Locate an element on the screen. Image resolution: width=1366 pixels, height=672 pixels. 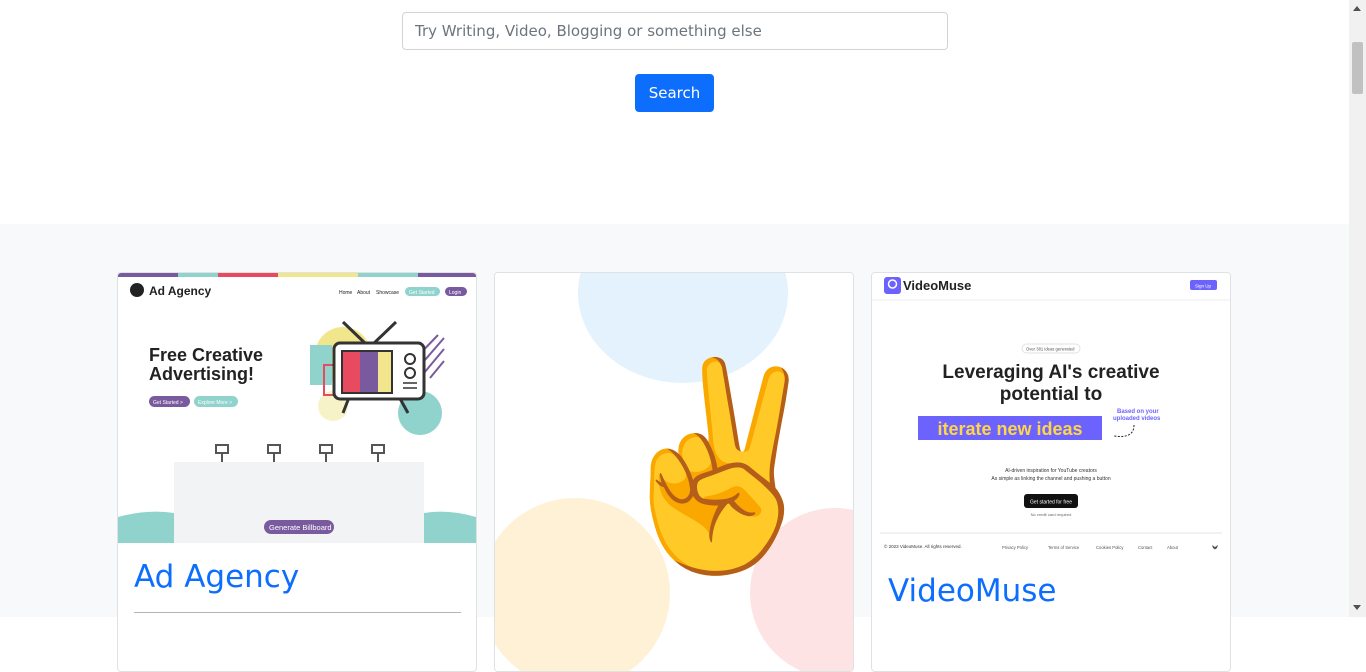
preview-nav-about: About is located at coordinates (364, 293).